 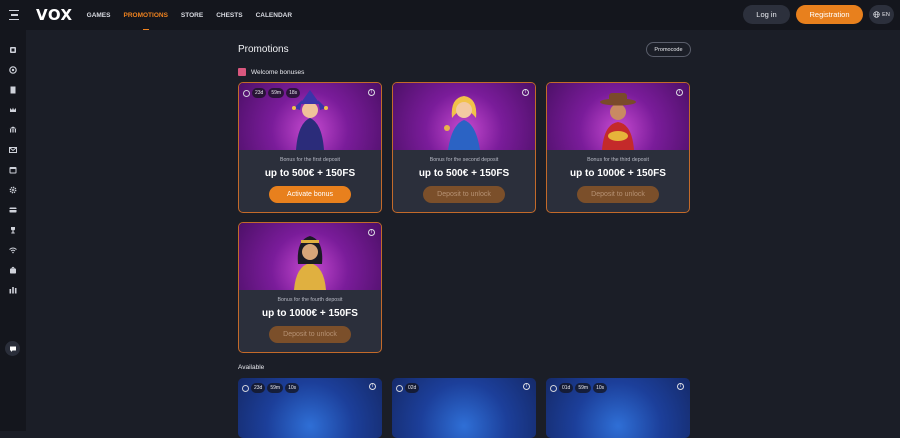 I want to click on promo-art-blonde: i, so click(x=464, y=116).